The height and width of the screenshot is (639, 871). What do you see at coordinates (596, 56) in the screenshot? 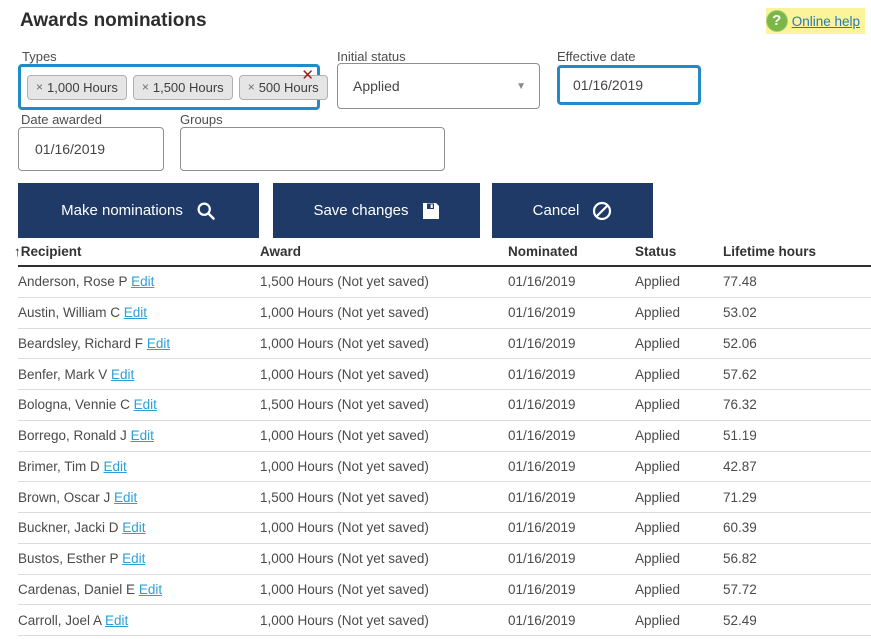
I see `effective-date-label: Effective date` at bounding box center [596, 56].